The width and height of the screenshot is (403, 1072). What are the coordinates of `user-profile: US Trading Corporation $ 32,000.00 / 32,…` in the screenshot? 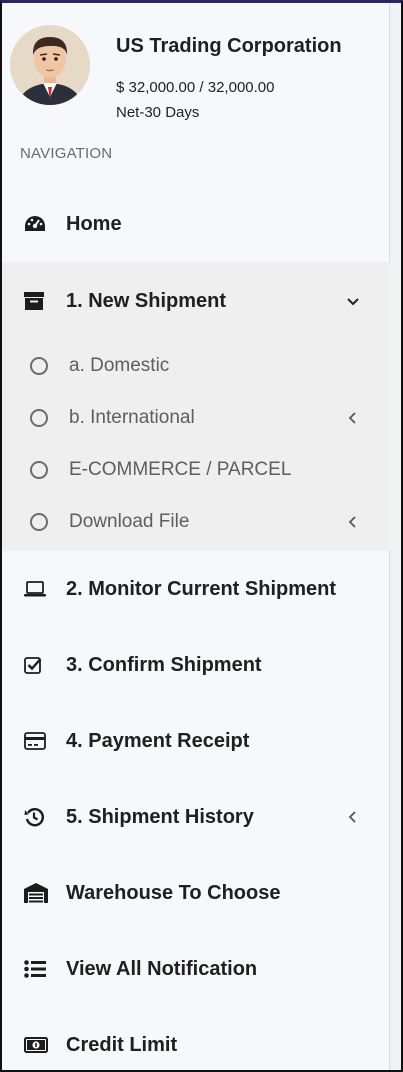 It's located at (195, 75).